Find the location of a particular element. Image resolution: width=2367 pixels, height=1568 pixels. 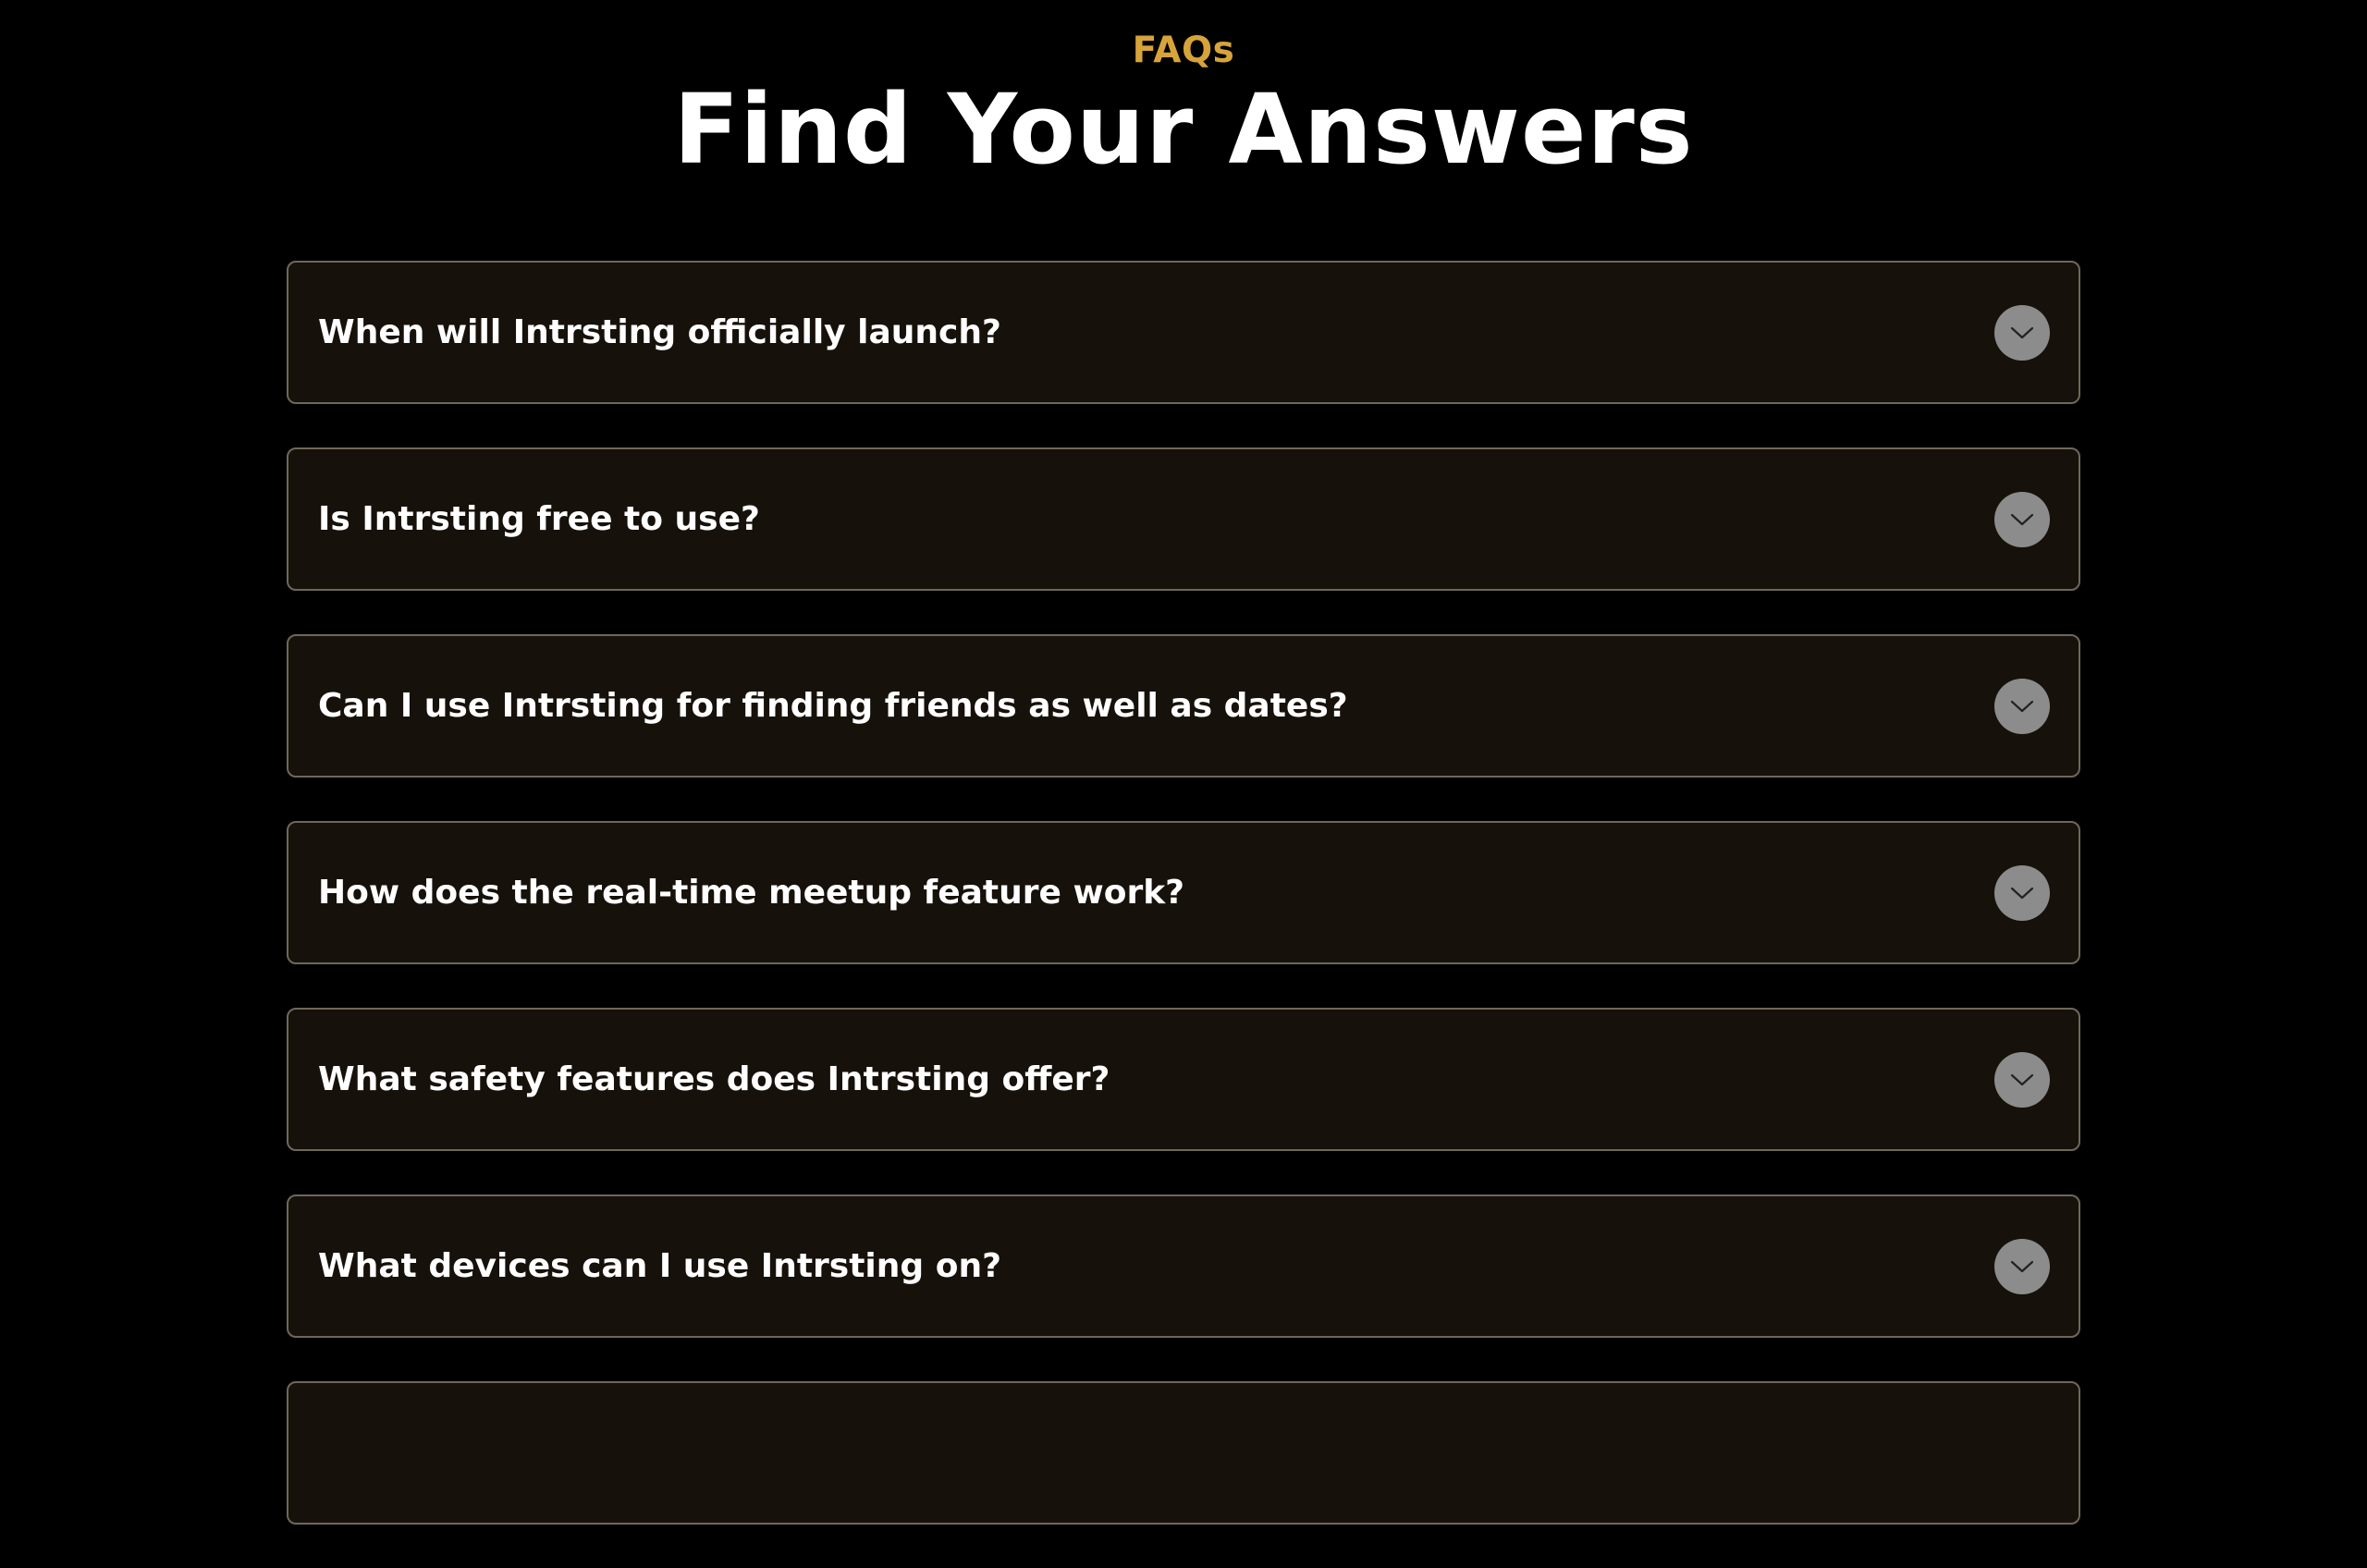

faq-question: What devices can I use Intrsting on? is located at coordinates (659, 1266).